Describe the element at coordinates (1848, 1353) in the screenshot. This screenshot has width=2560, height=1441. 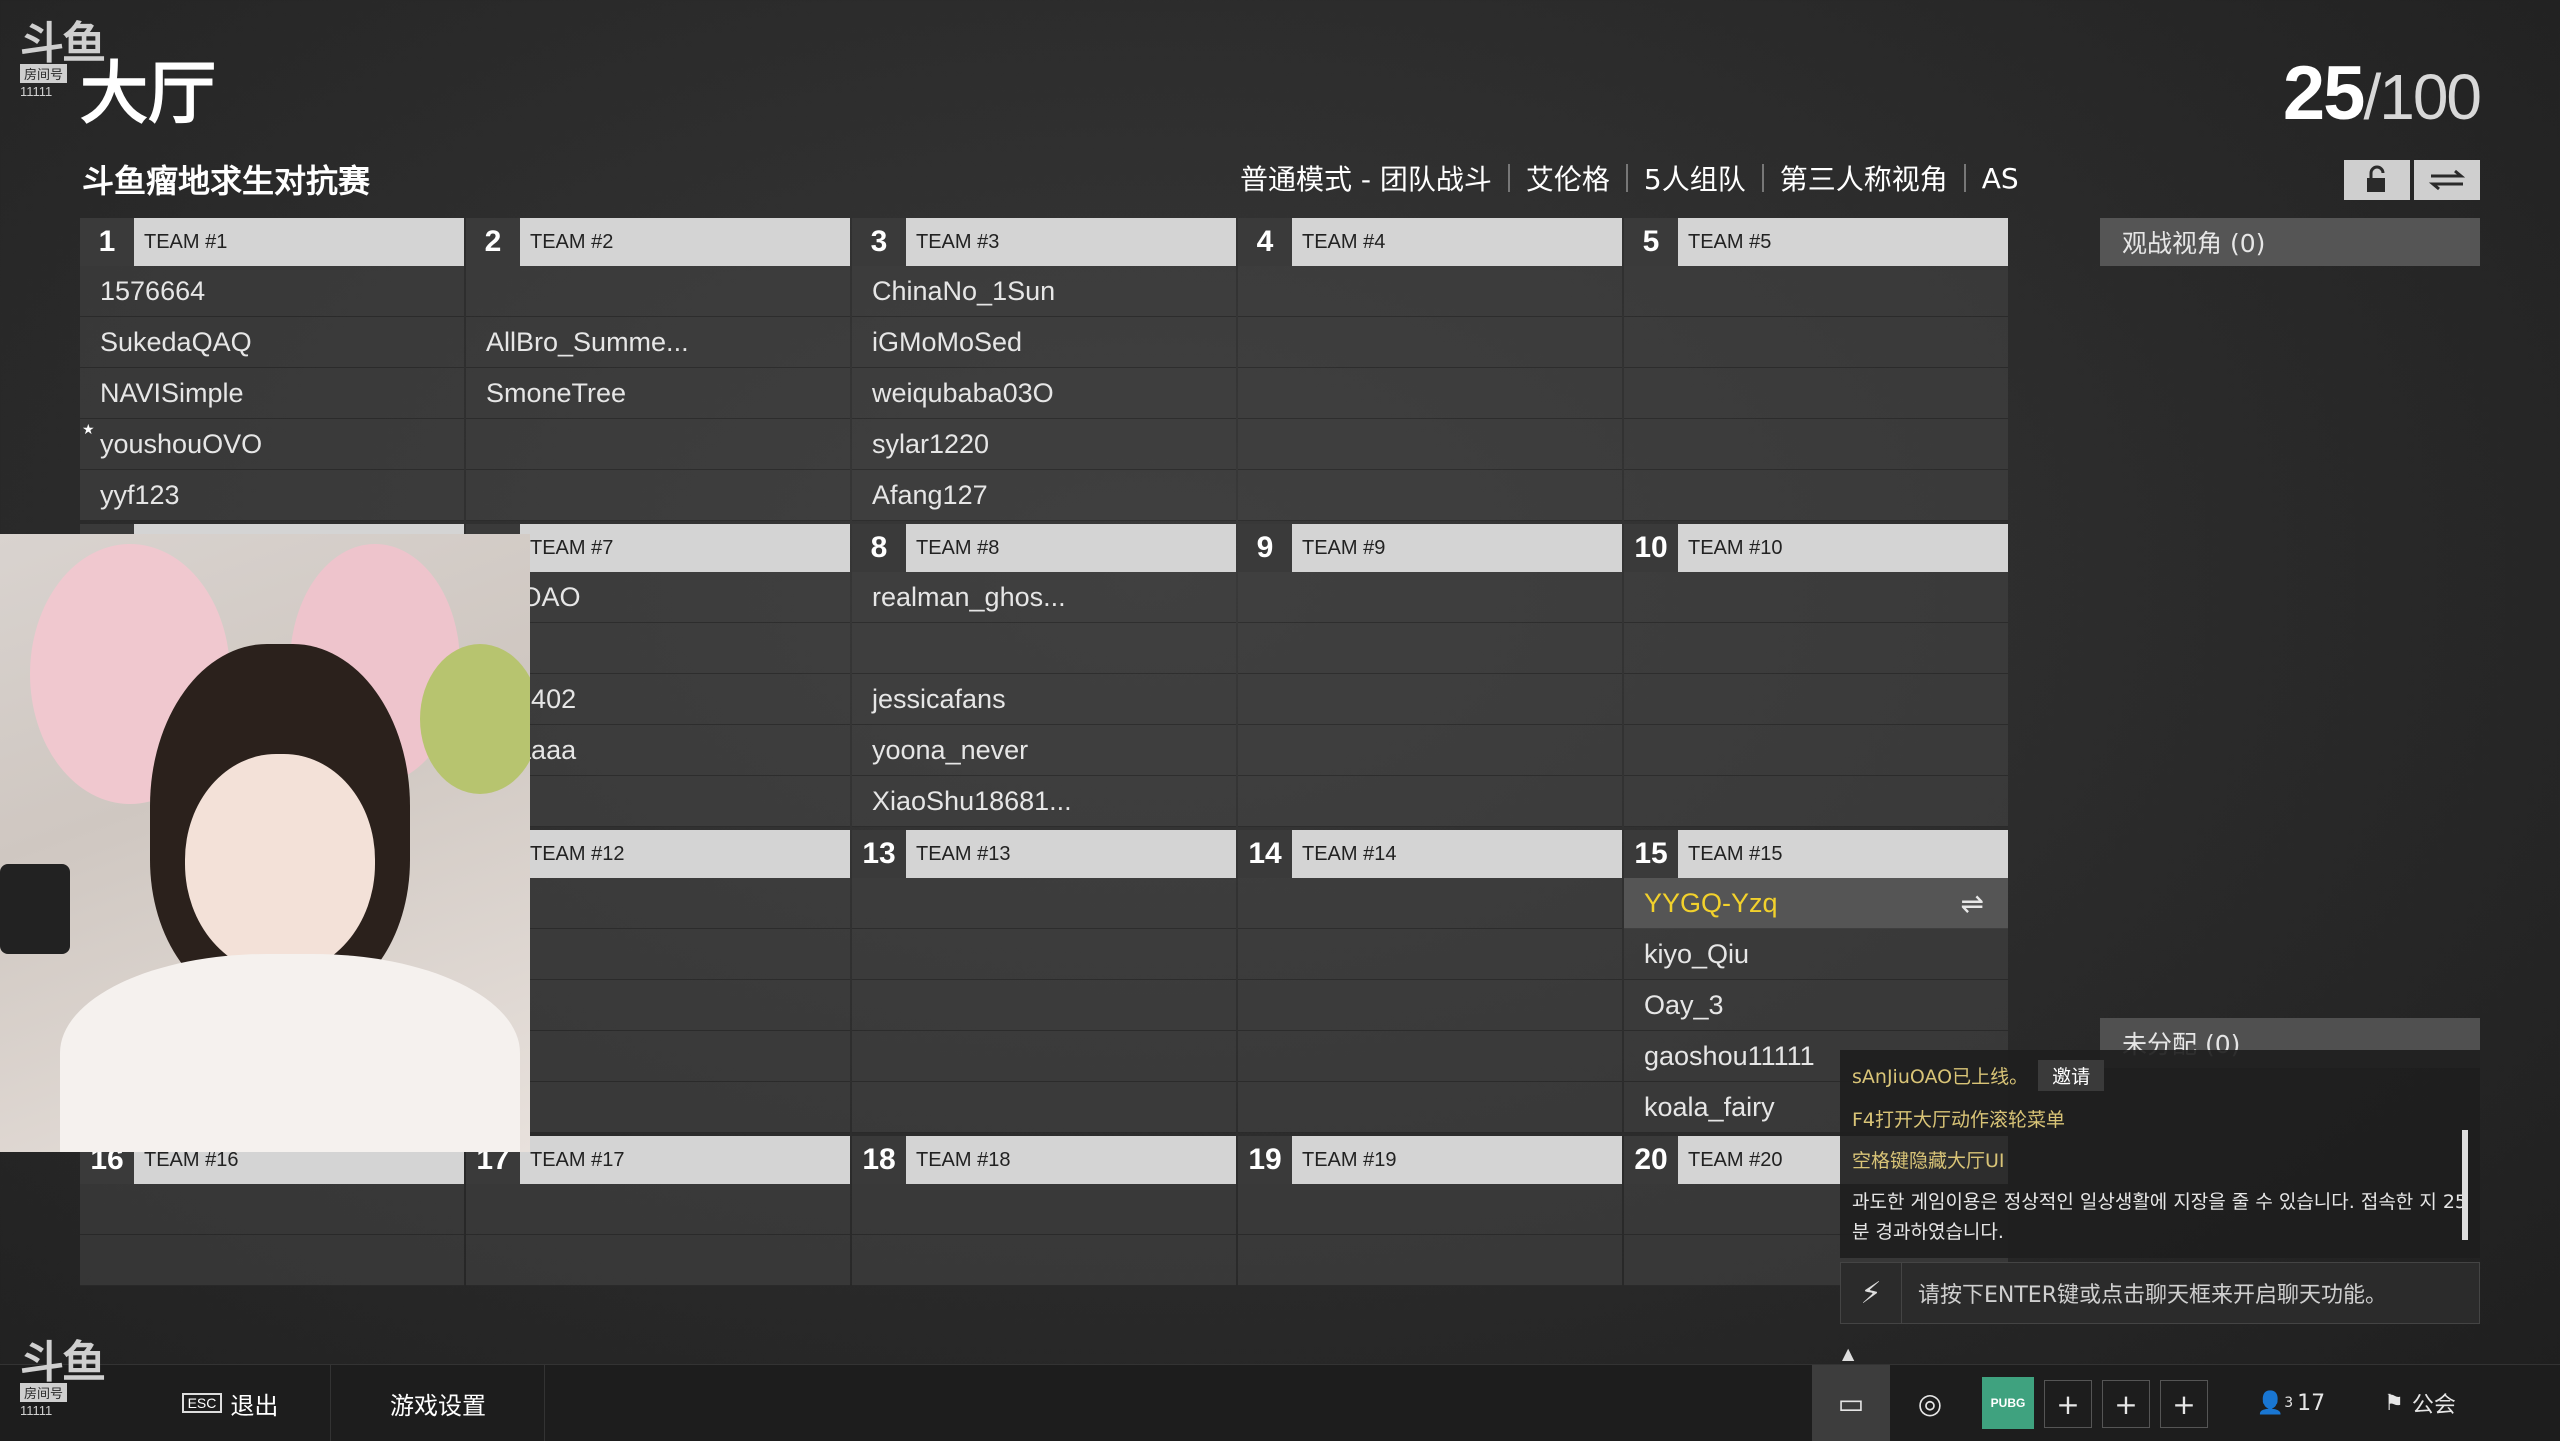
I see `chat-expand-icon: ▲` at that location.